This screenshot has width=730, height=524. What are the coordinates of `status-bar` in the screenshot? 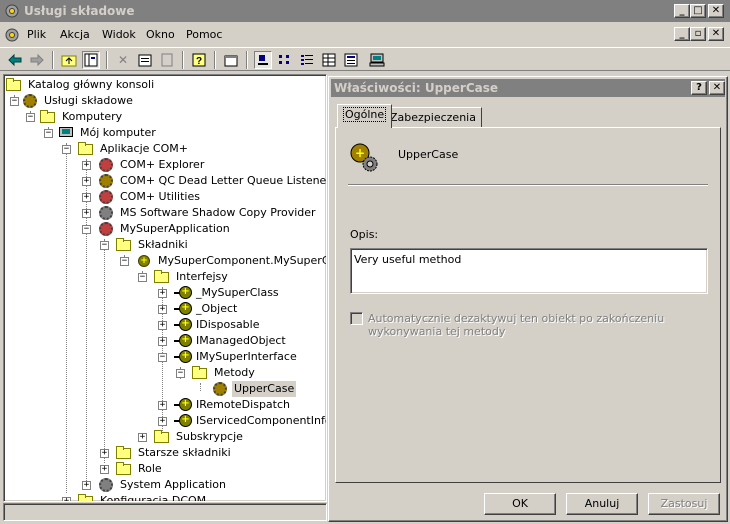 It's located at (165, 512).